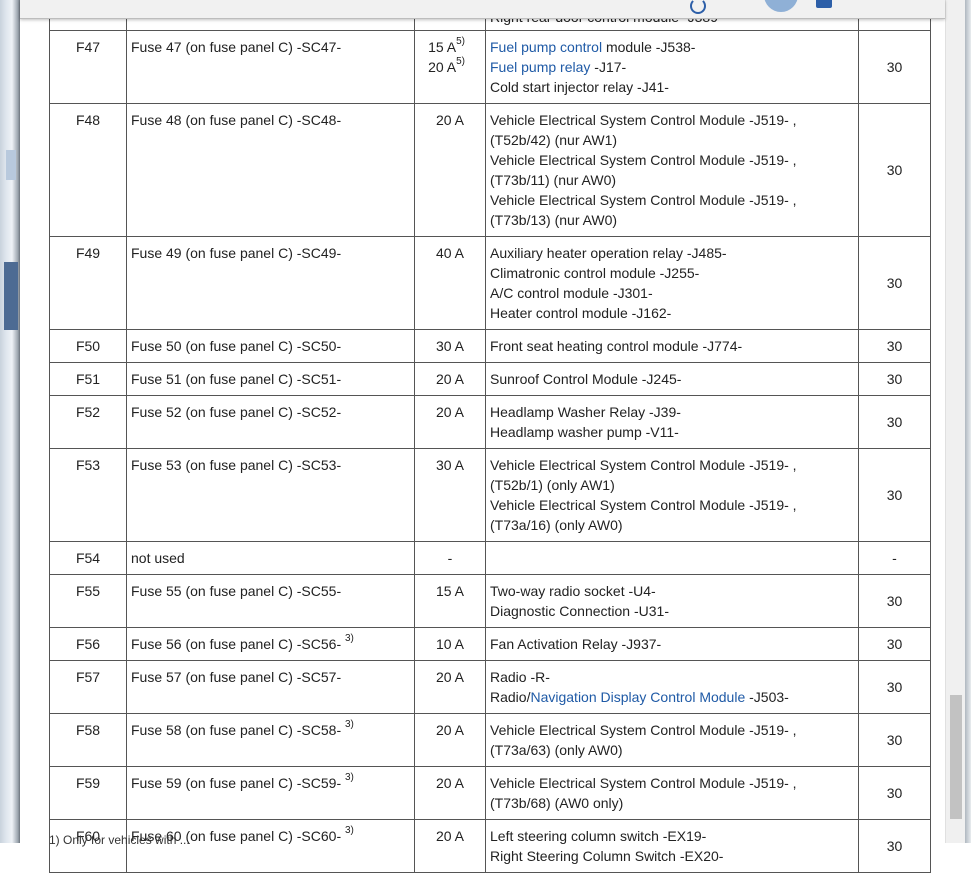 The height and width of the screenshot is (873, 971). What do you see at coordinates (579, 611) in the screenshot?
I see `component-text: Diagnostic Connection -U31-` at bounding box center [579, 611].